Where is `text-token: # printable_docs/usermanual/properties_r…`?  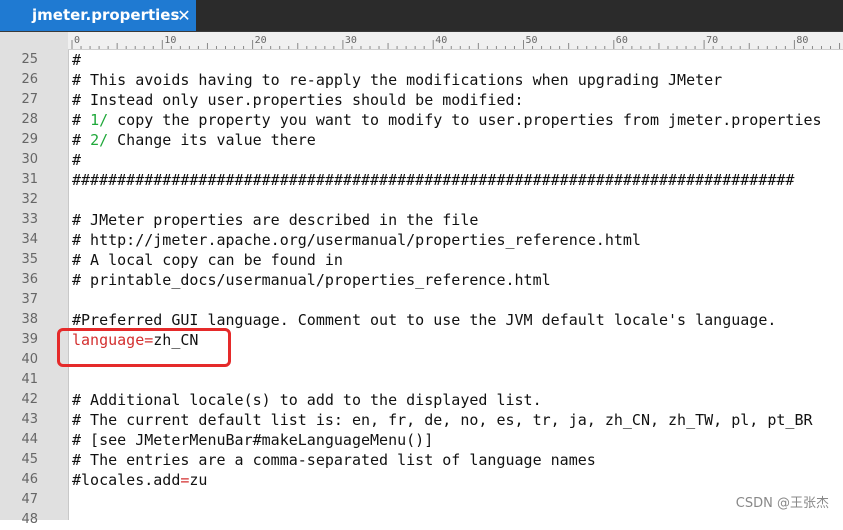
text-token: # printable_docs/usermanual/properties_r… is located at coordinates (311, 280).